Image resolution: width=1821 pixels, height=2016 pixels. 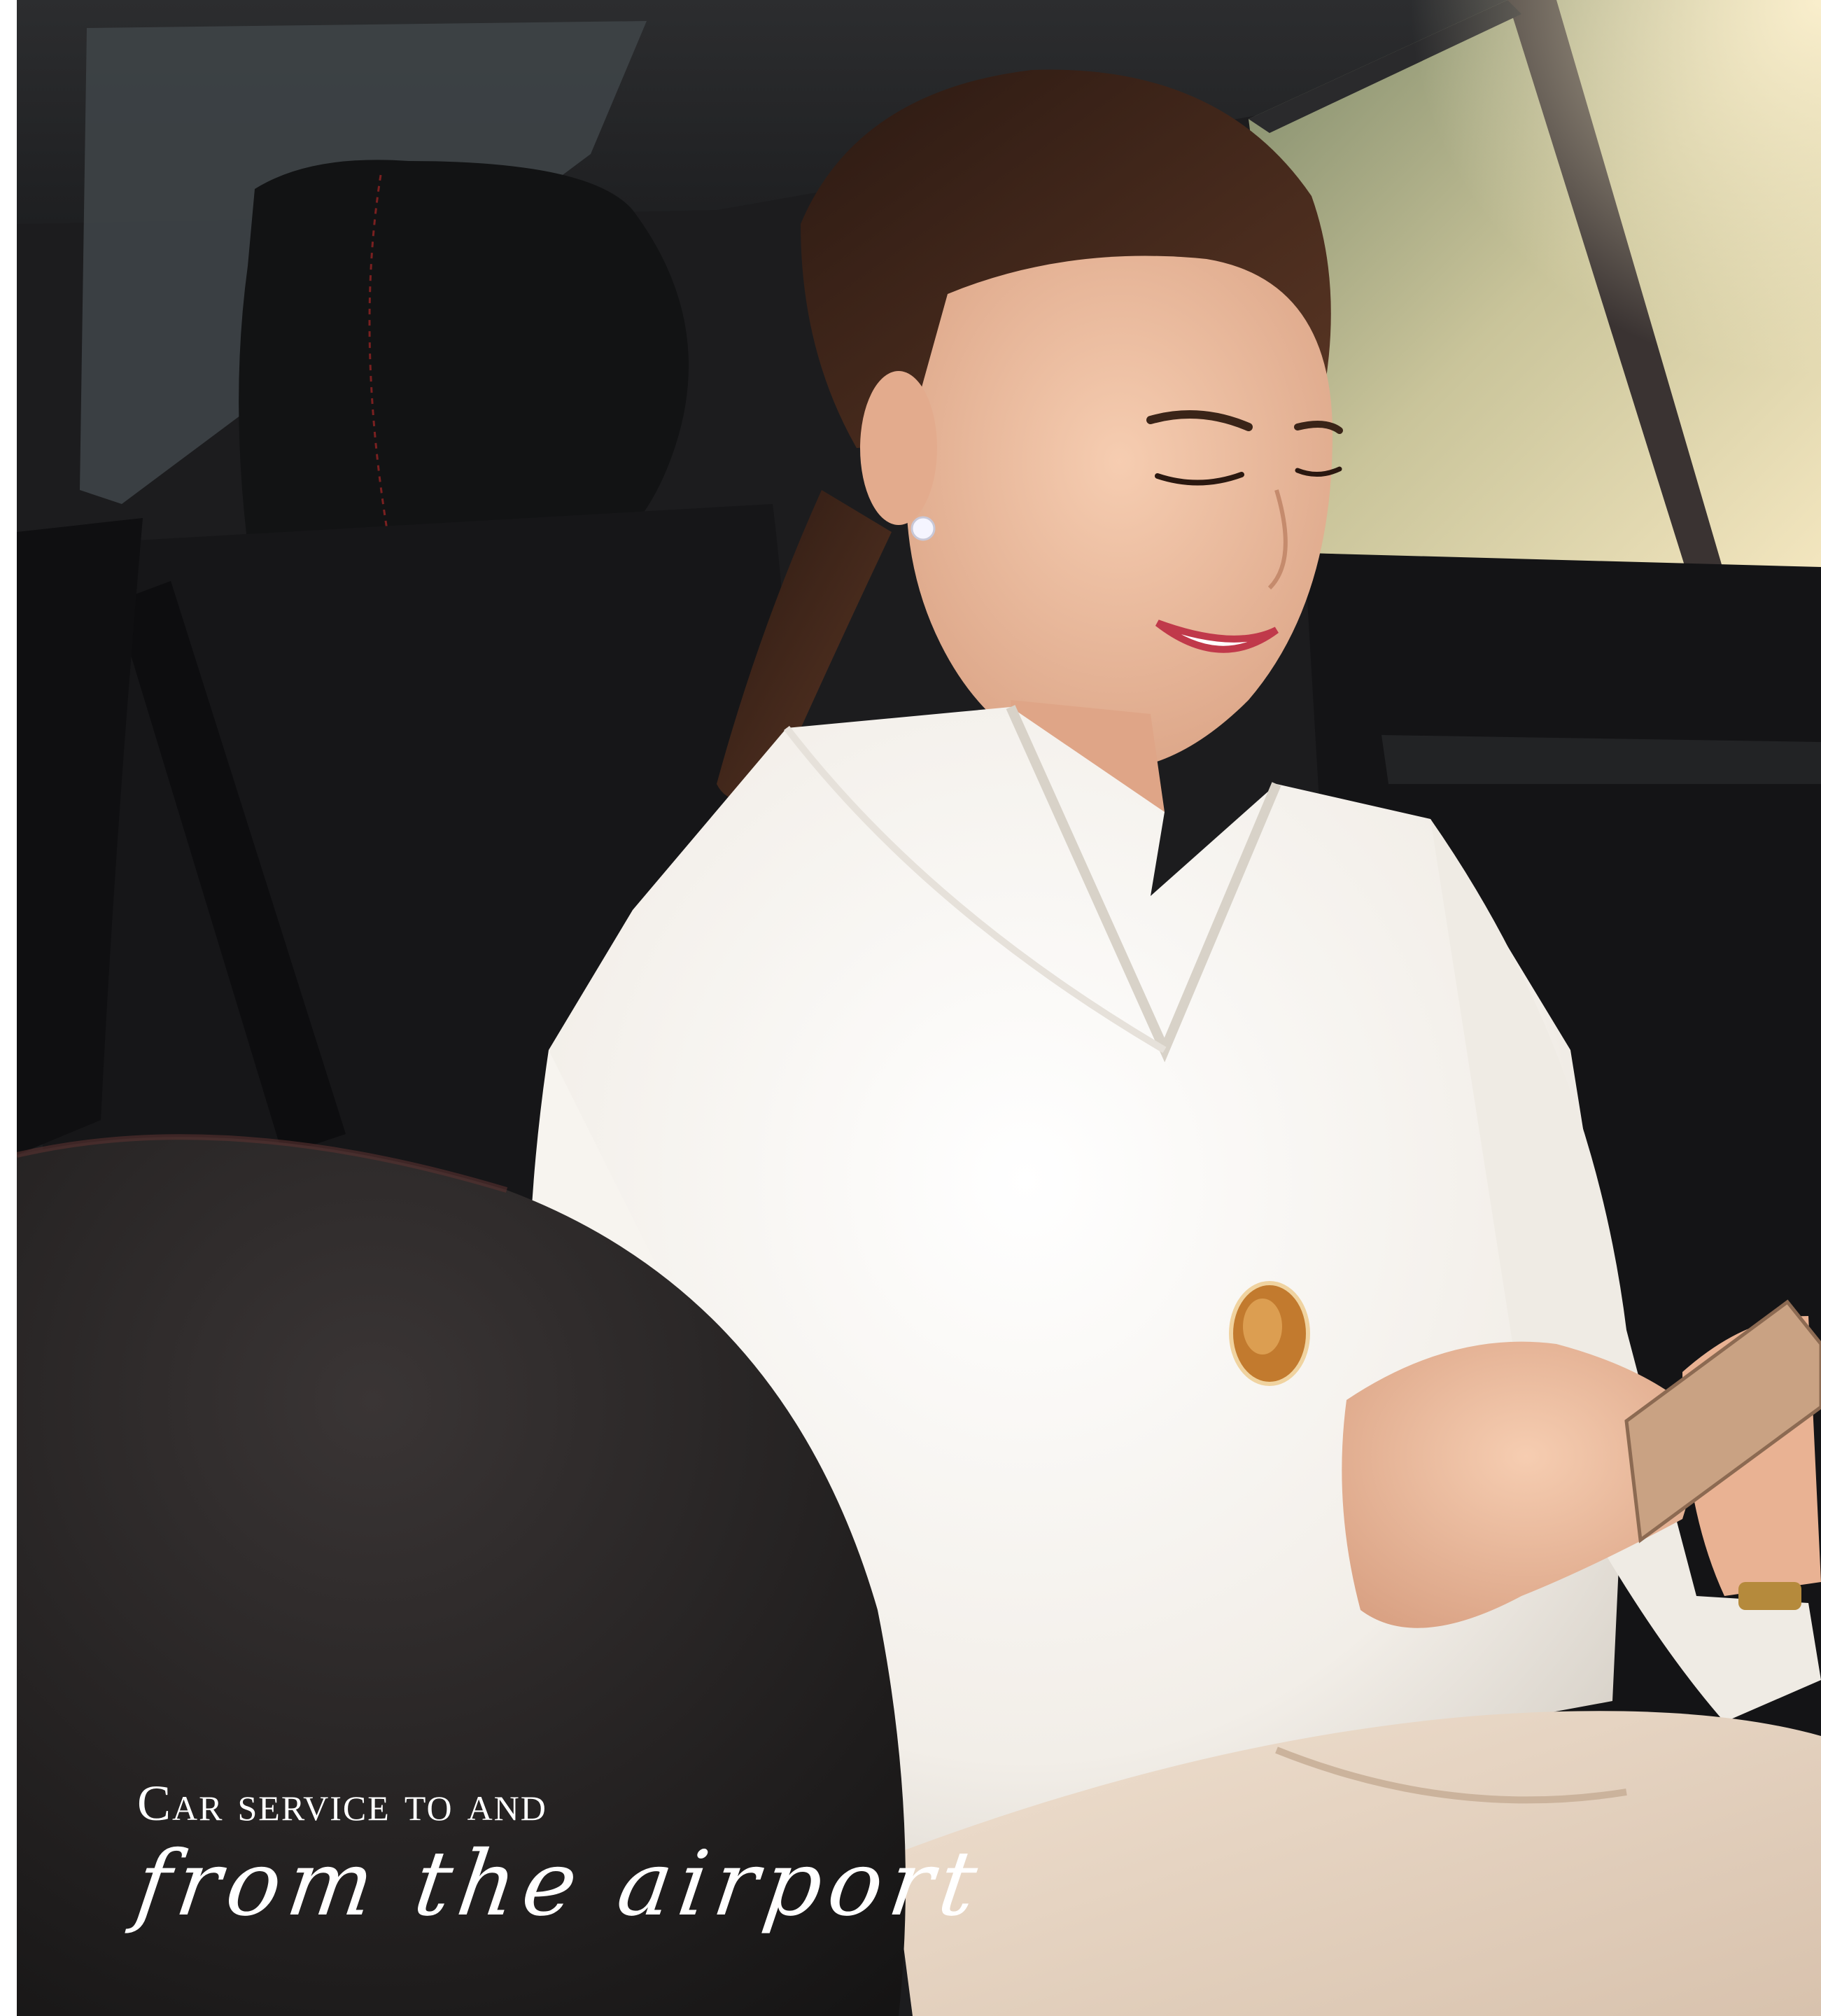 What do you see at coordinates (560, 1884) in the screenshot?
I see `caption-line-2-script: from the airport` at bounding box center [560, 1884].